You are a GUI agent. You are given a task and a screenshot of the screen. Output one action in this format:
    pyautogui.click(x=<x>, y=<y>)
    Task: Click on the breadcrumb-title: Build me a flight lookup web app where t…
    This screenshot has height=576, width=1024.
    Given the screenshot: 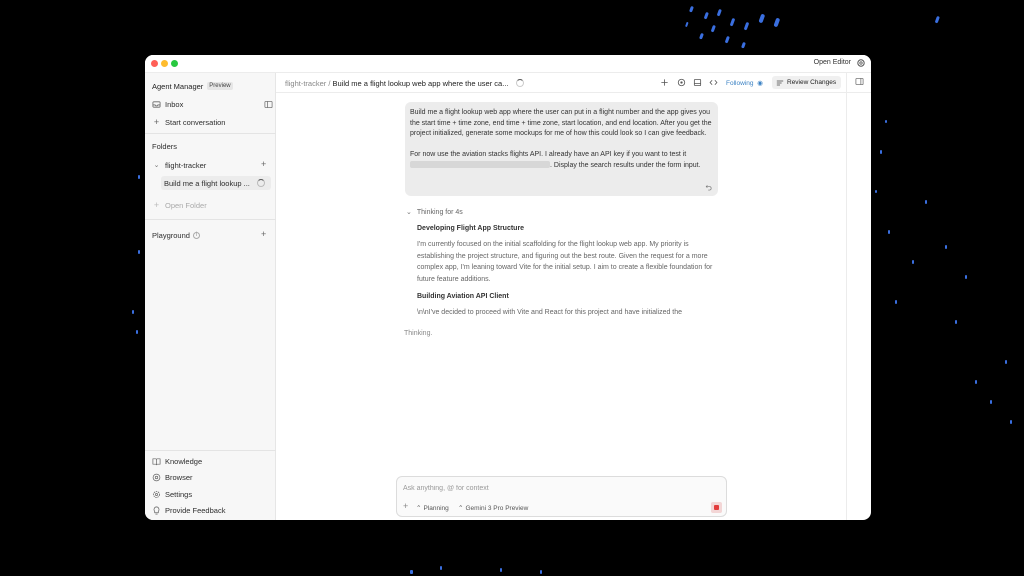 What is the action you would take?
    pyautogui.click(x=420, y=83)
    